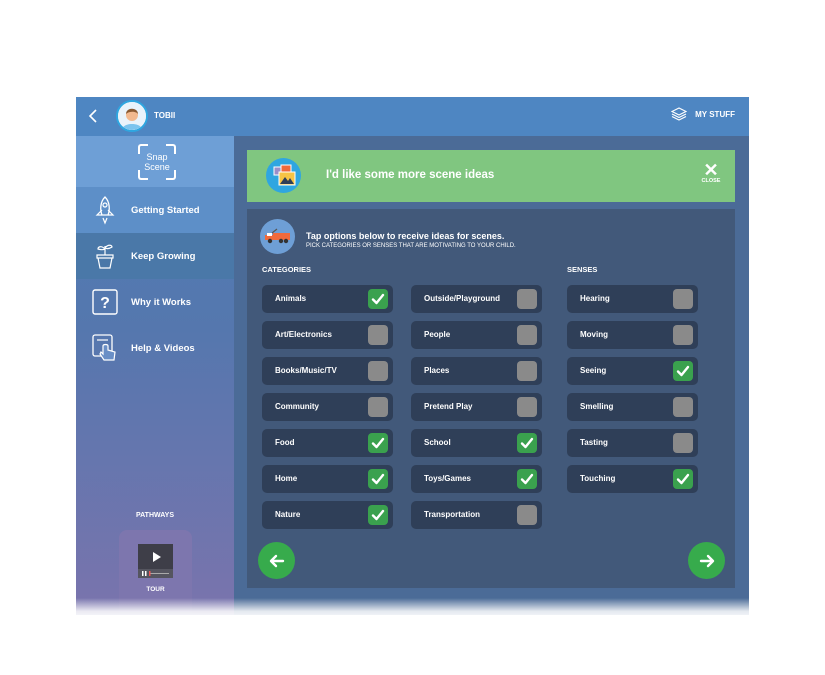 The height and width of the screenshot is (675, 825). What do you see at coordinates (594, 334) in the screenshot?
I see `option-label: Moving` at bounding box center [594, 334].